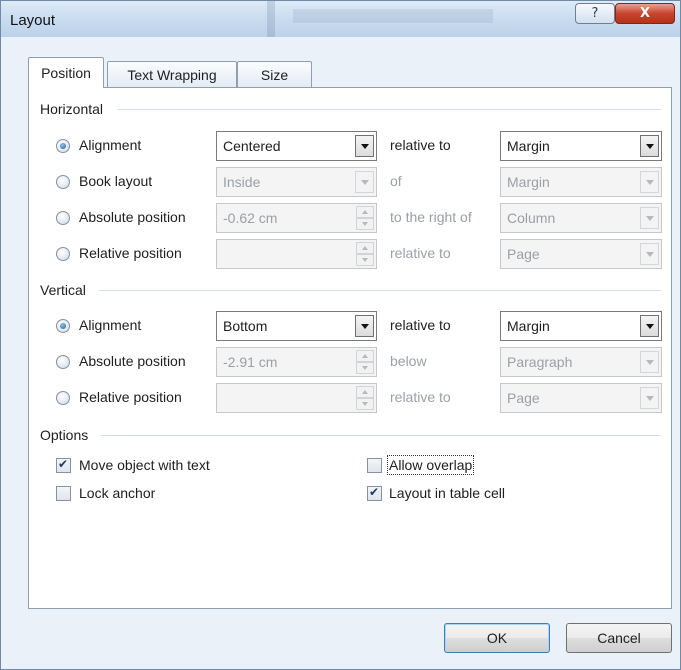  What do you see at coordinates (130, 253) in the screenshot?
I see `horizontal-relative-position-label: Relative position` at bounding box center [130, 253].